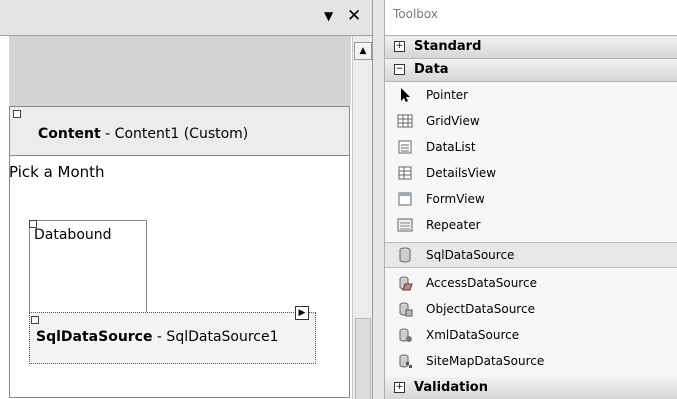 Image resolution: width=677 pixels, height=399 pixels. I want to click on collapse-icon: −, so click(399, 69).